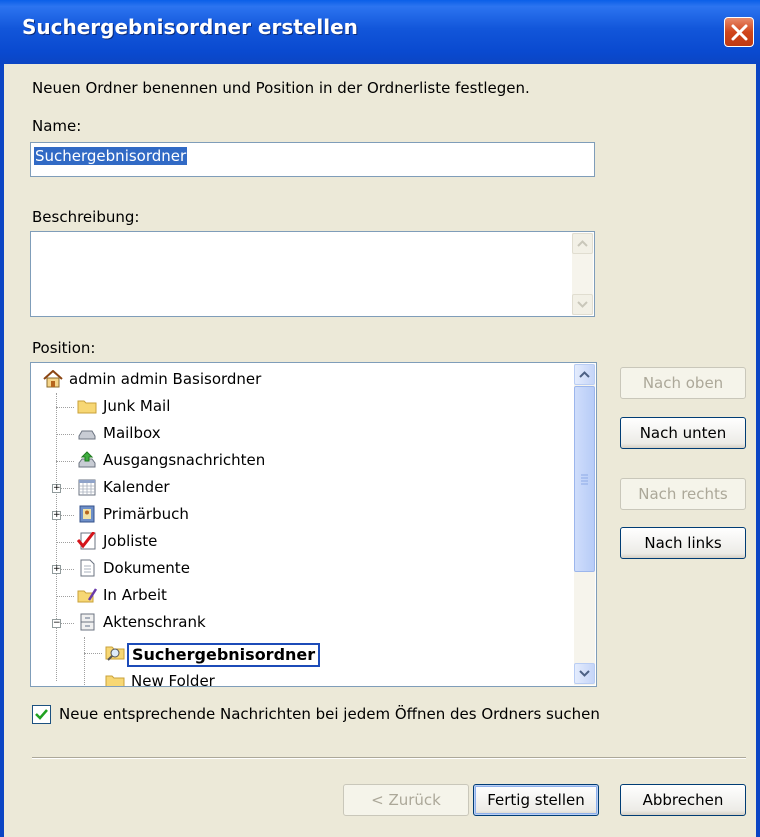  I want to click on move-right-button: Nach rechts, so click(683, 494).